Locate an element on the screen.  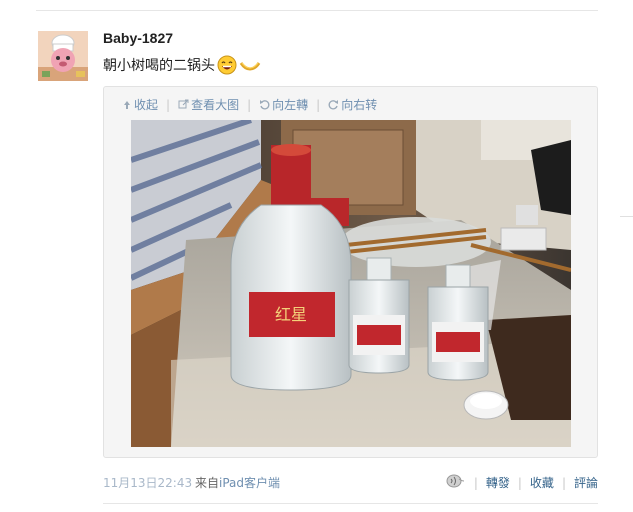
view-large-button: 查看大图 is located at coordinates (208, 104).